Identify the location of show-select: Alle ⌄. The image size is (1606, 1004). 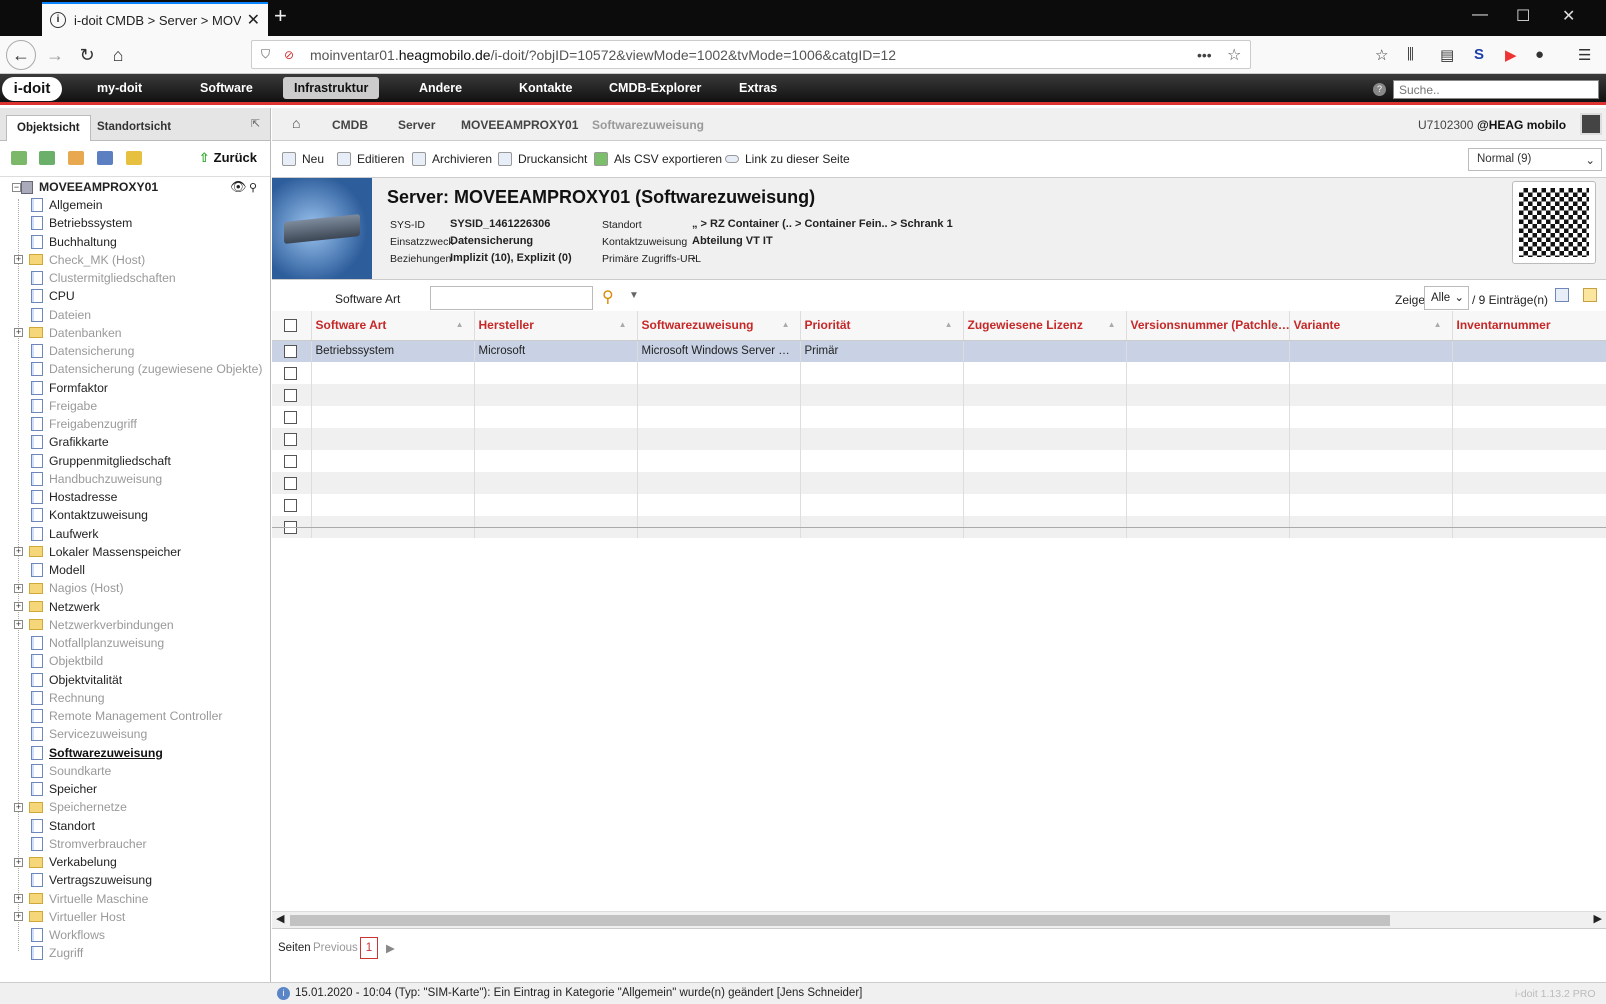
(1446, 298).